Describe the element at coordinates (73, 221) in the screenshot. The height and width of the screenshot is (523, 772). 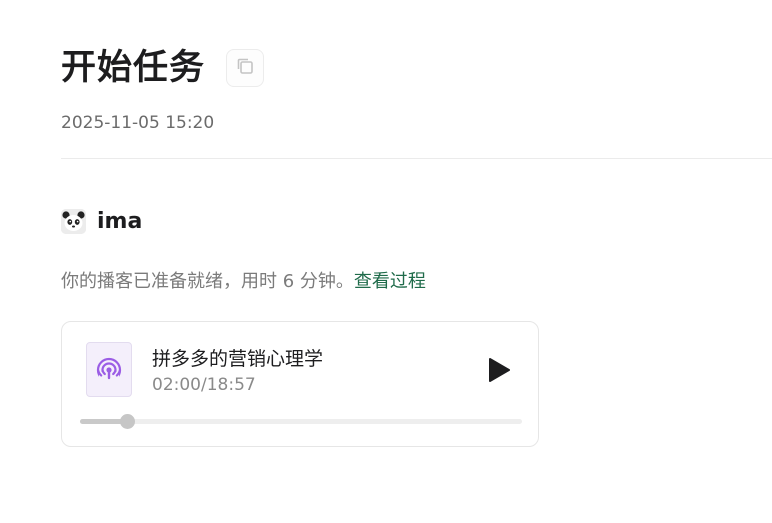
I see `panda-avatar-icon` at that location.